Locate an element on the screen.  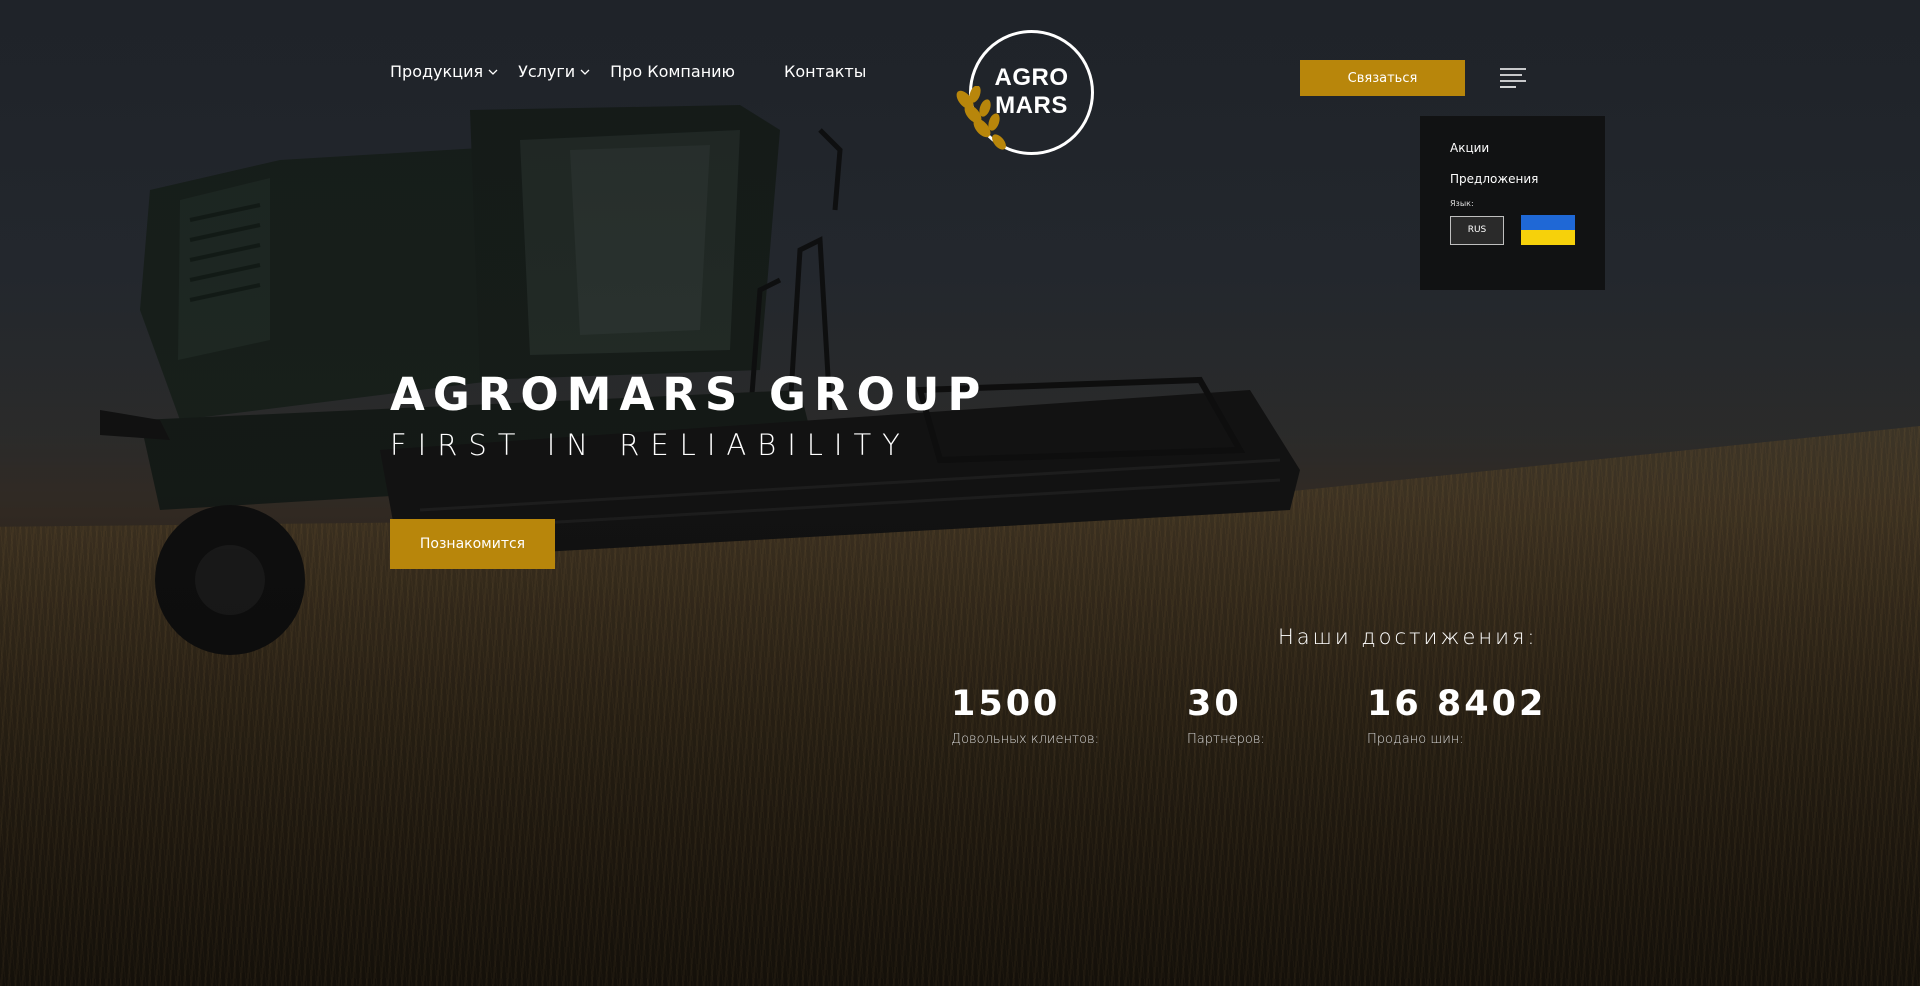
menu-icon is located at coordinates (1514, 78).